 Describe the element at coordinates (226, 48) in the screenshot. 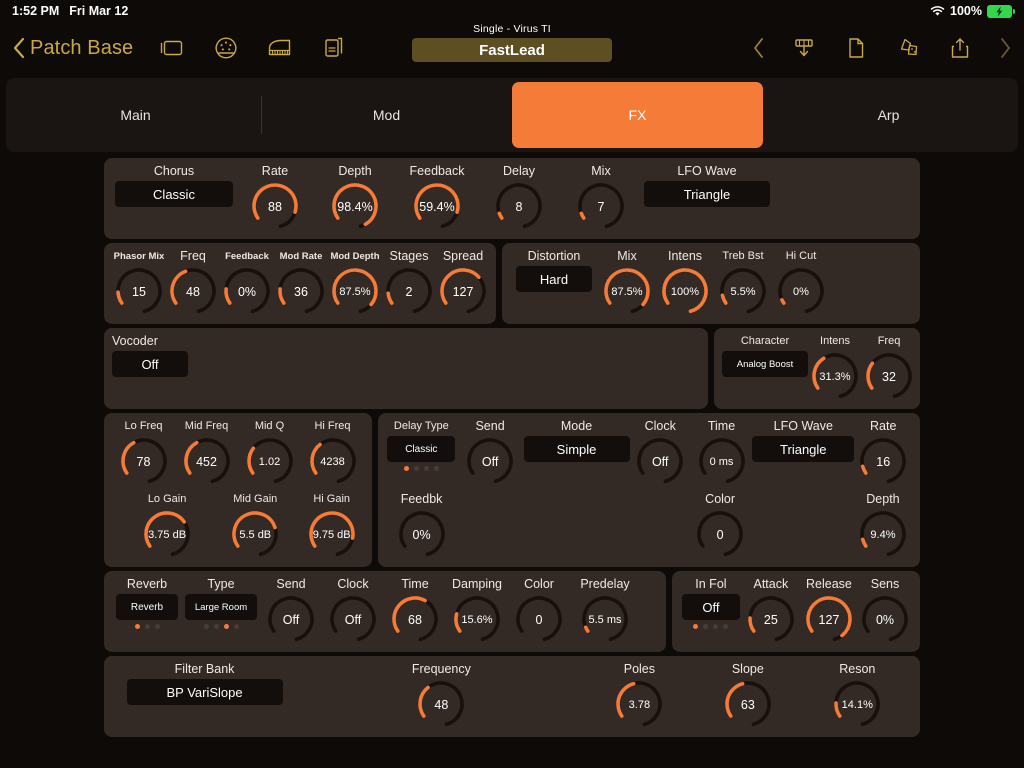

I see `midi-din-icon` at that location.